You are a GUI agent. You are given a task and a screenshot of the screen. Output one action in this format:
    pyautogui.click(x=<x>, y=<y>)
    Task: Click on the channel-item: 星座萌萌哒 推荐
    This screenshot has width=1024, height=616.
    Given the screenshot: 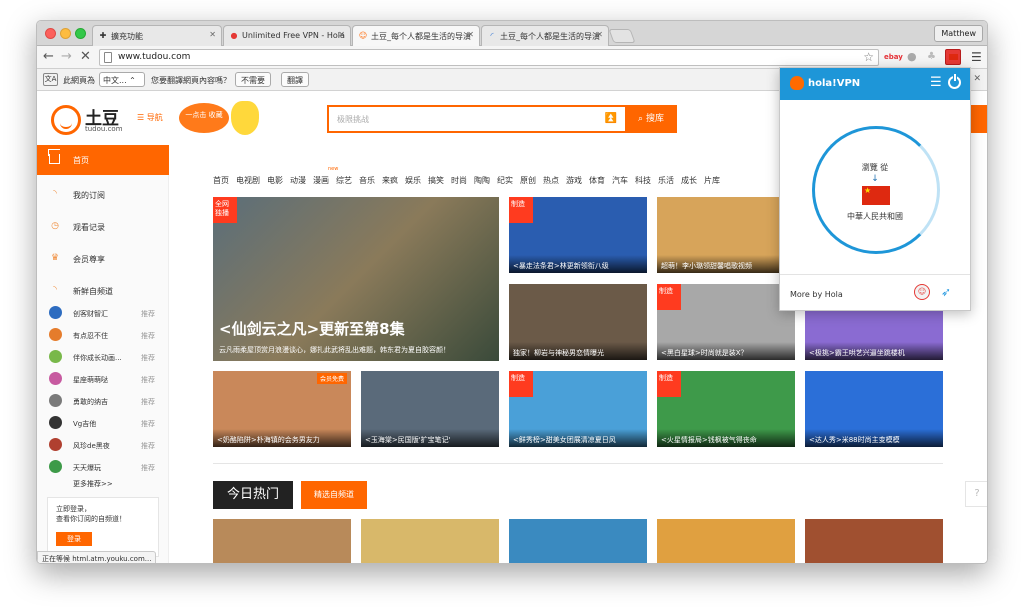 What is the action you would take?
    pyautogui.click(x=103, y=379)
    